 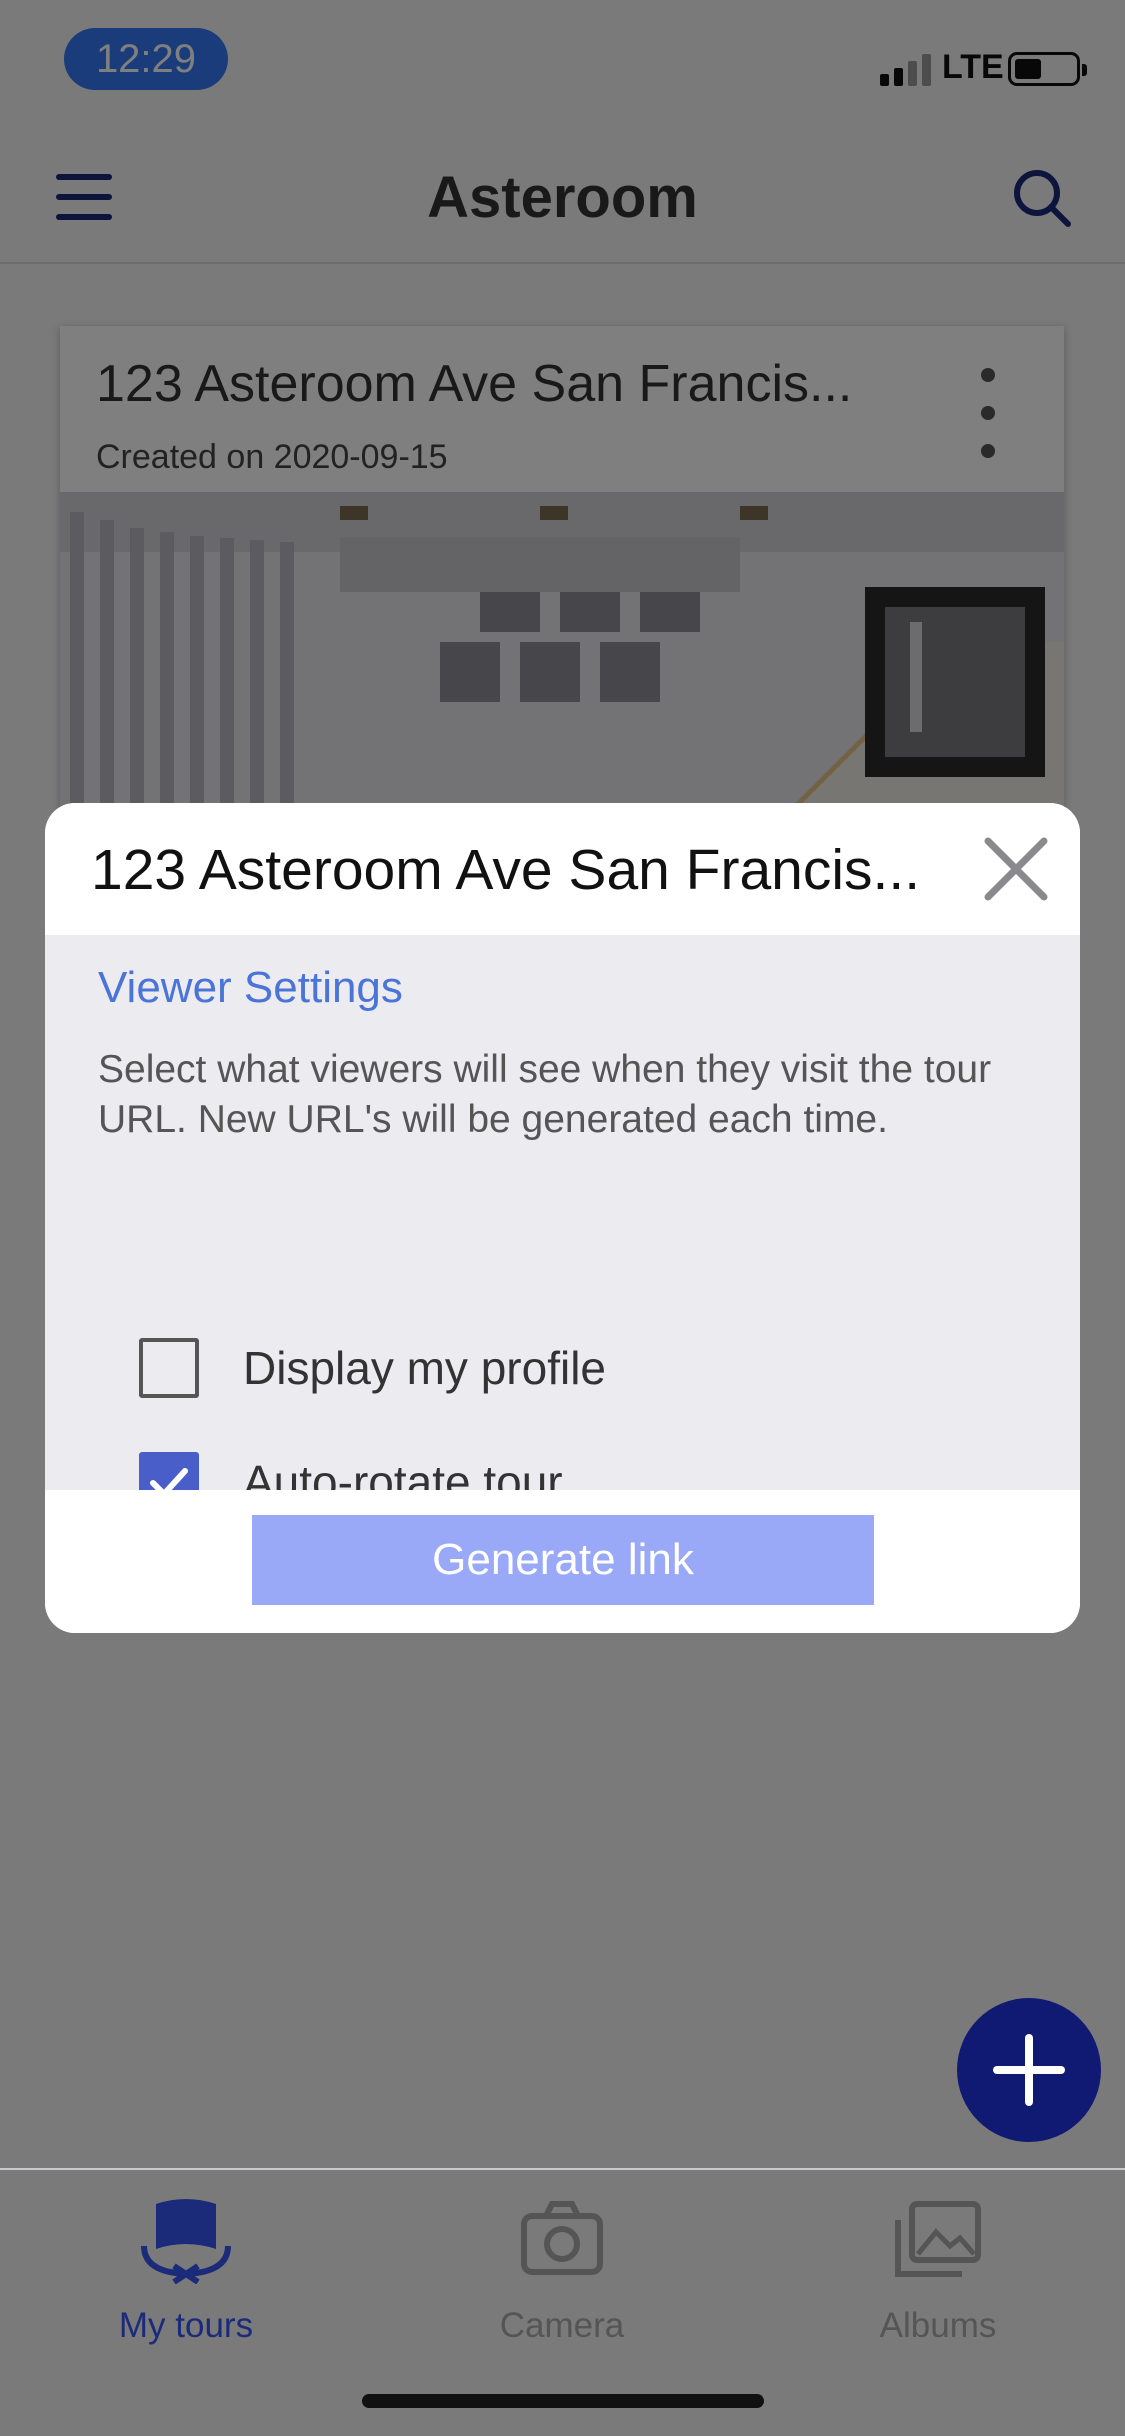 I want to click on tab-label: My tours, so click(x=186, y=2325).